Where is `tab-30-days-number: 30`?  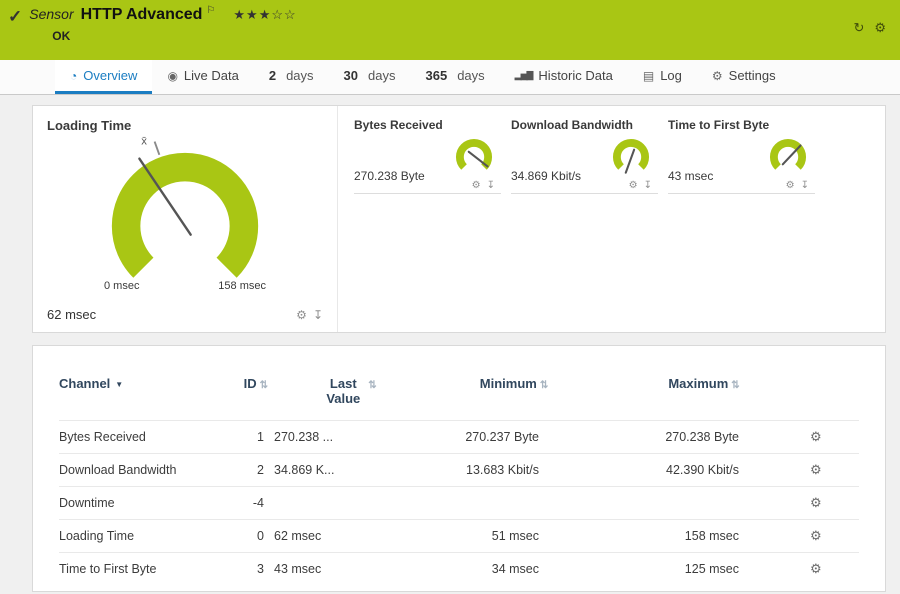 tab-30-days-number: 30 is located at coordinates (351, 75).